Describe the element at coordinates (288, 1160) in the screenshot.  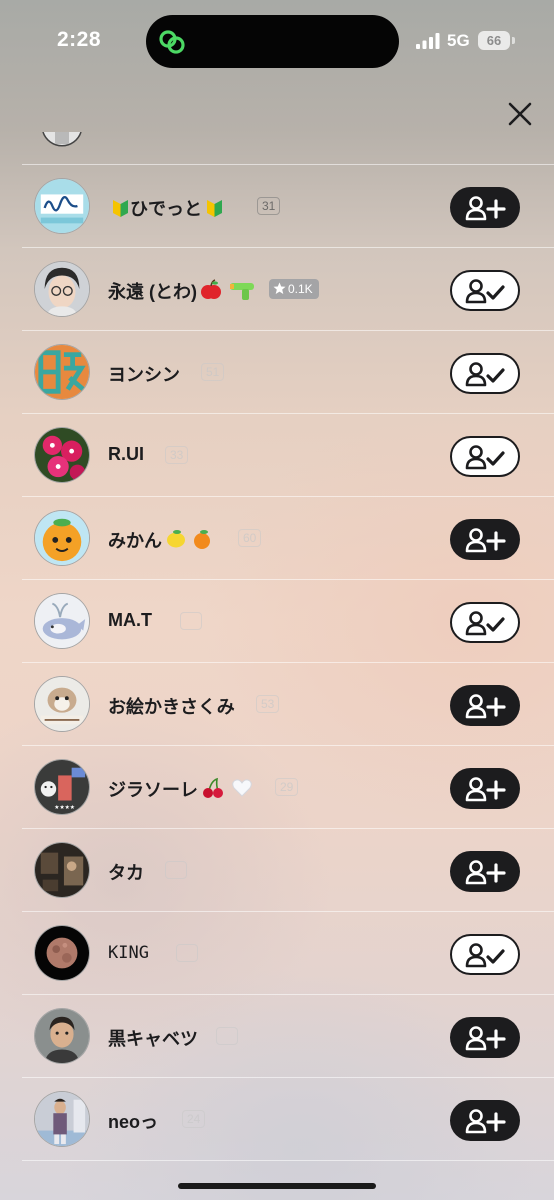
I see `divider` at that location.